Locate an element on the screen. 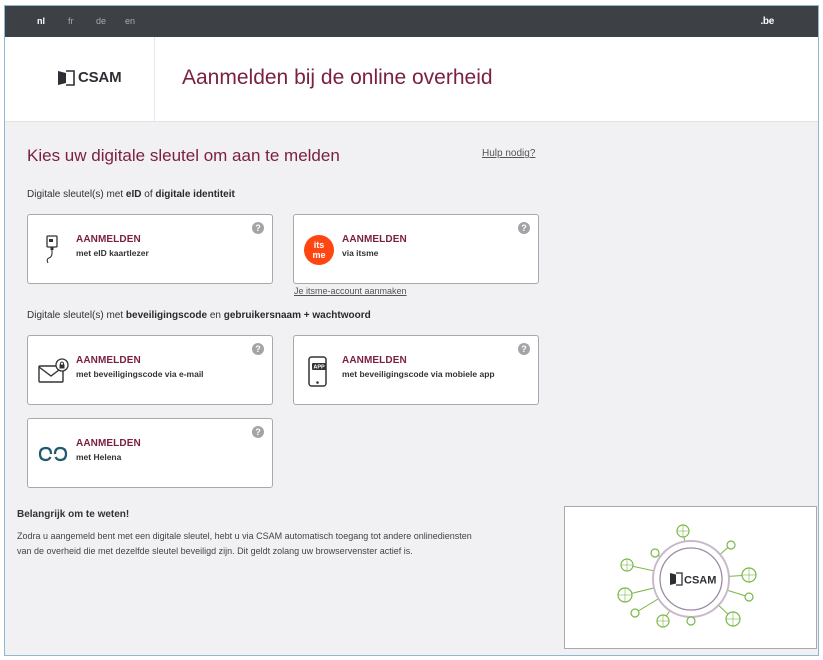  csam-network-illustration: CSAM is located at coordinates (690, 577).